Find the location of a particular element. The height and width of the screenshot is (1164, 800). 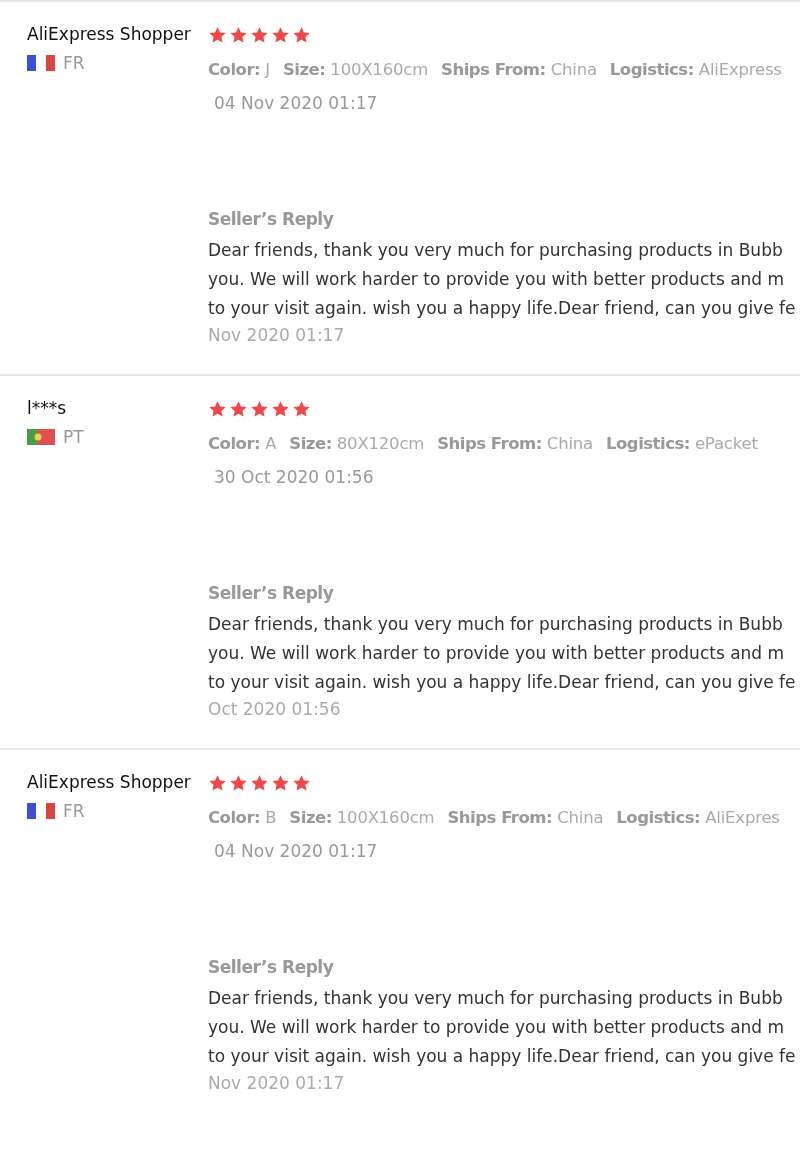

product-attribute: Logistics: AliExpres is located at coordinates (698, 817).